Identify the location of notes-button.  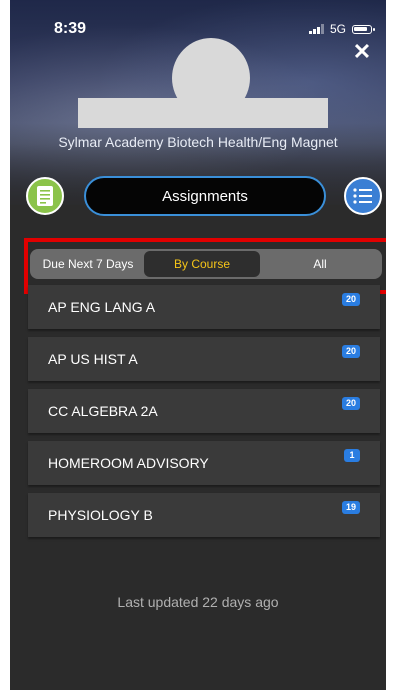
(45, 196).